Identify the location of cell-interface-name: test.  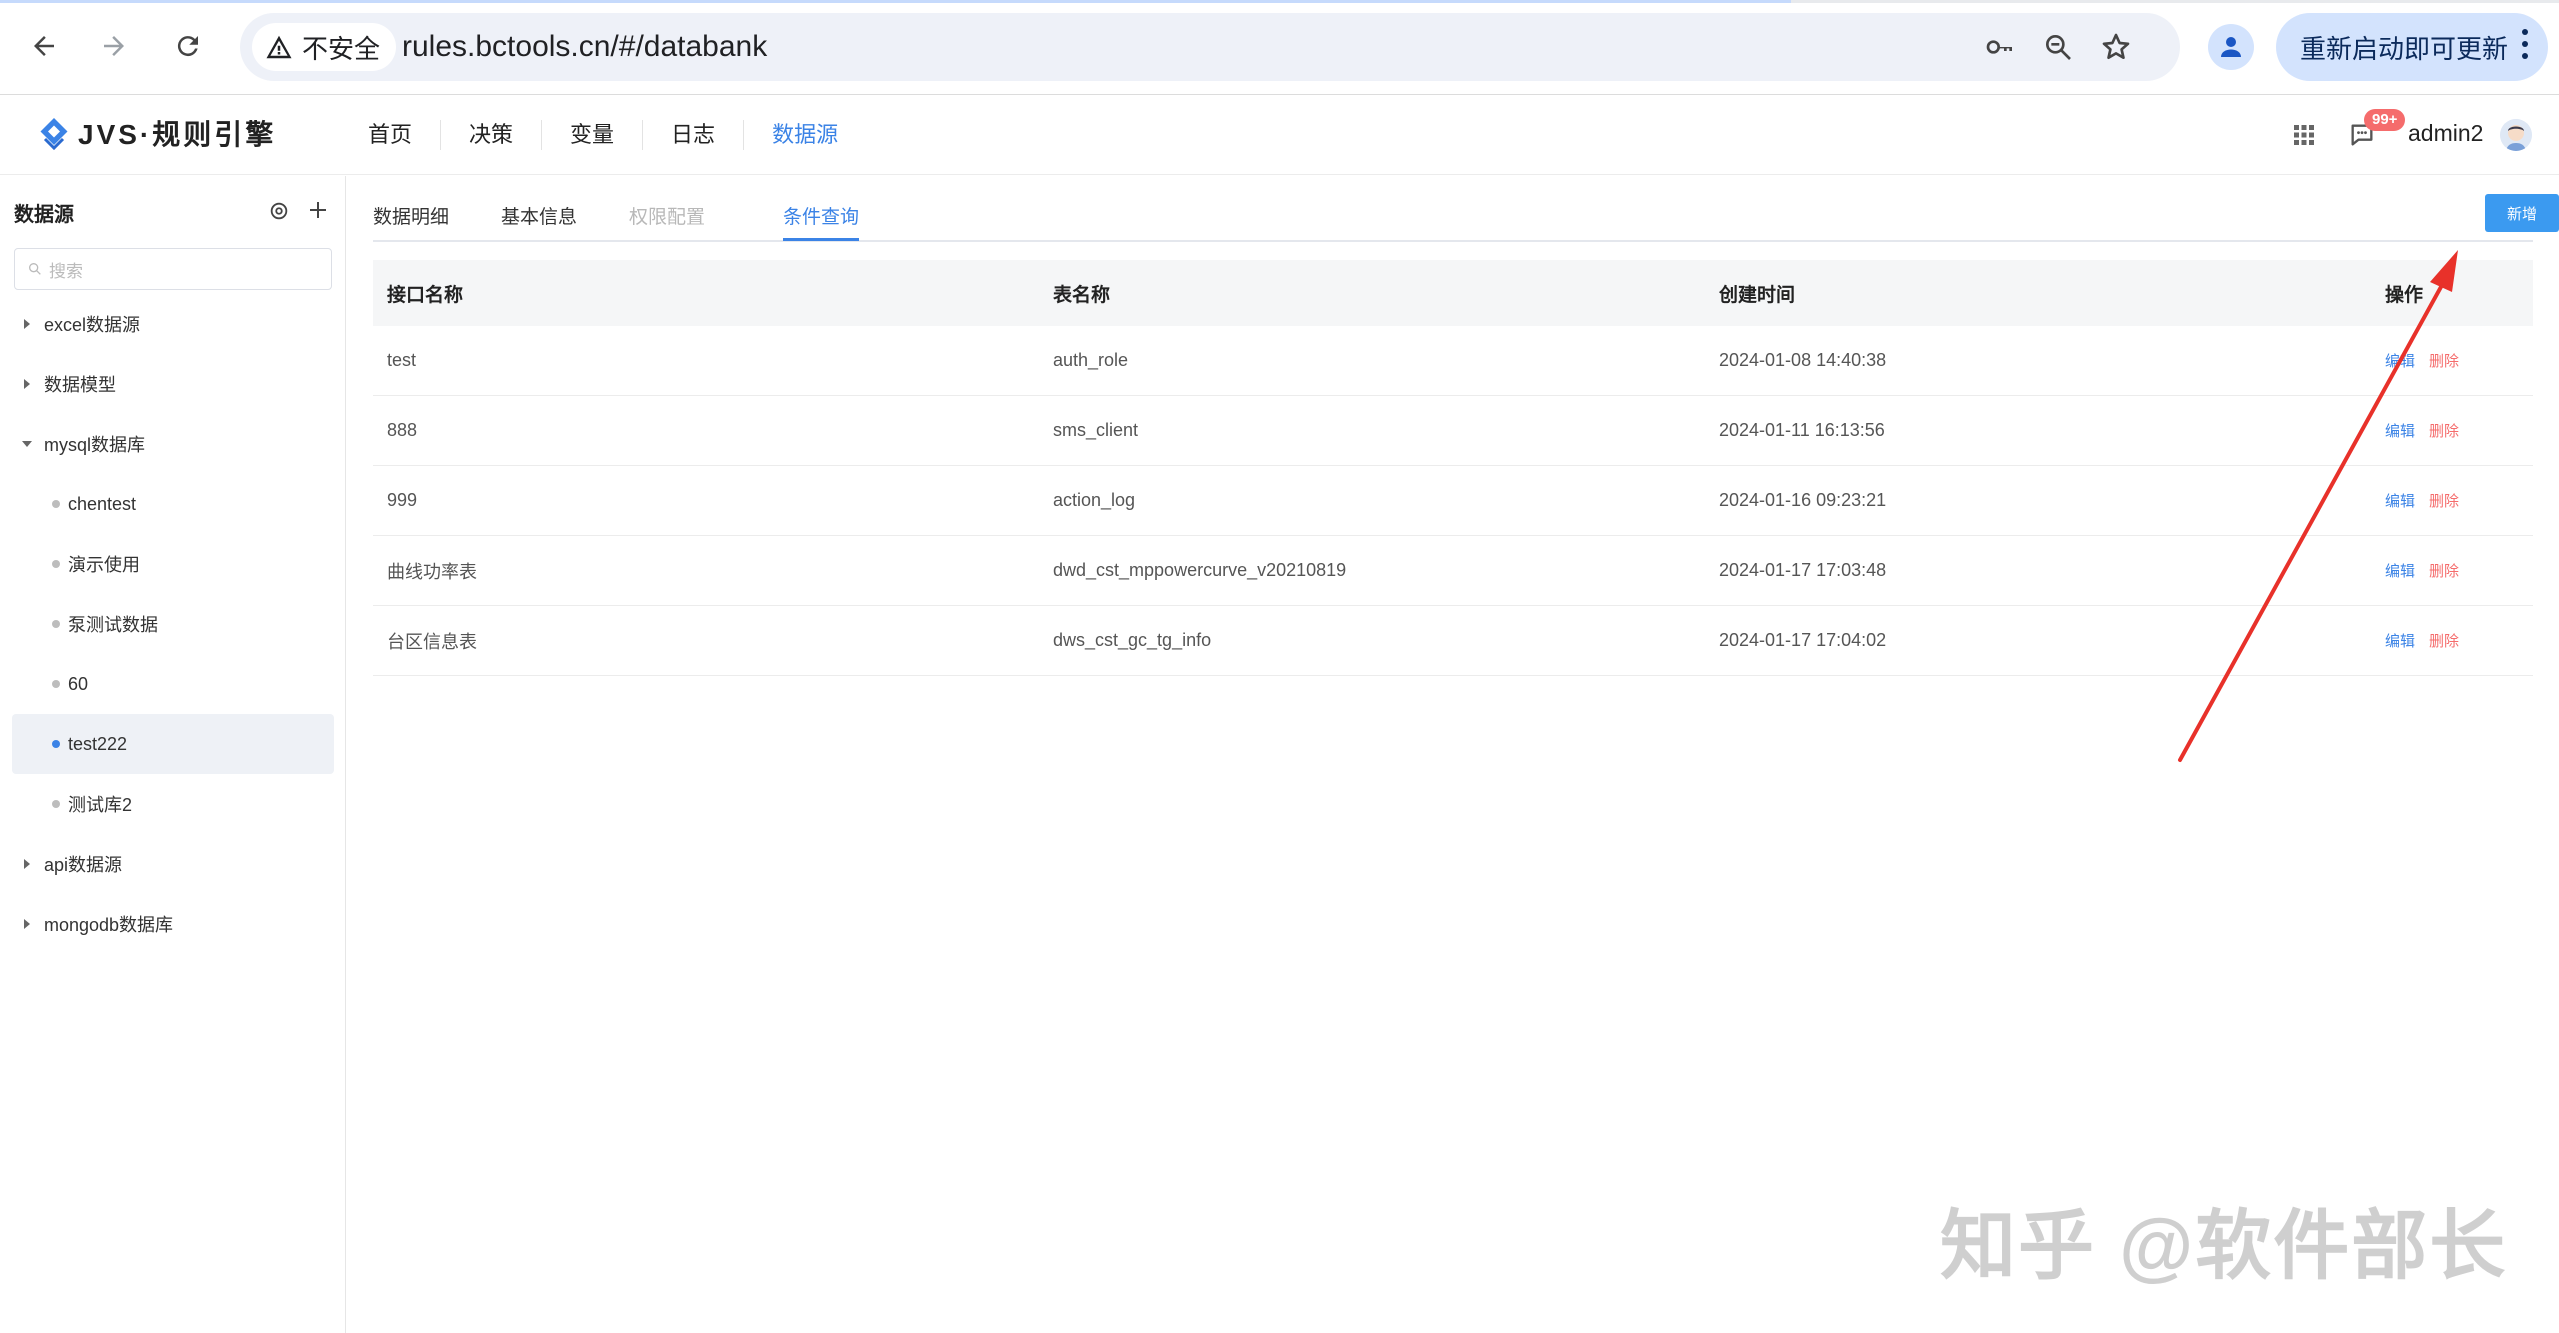
(402, 360).